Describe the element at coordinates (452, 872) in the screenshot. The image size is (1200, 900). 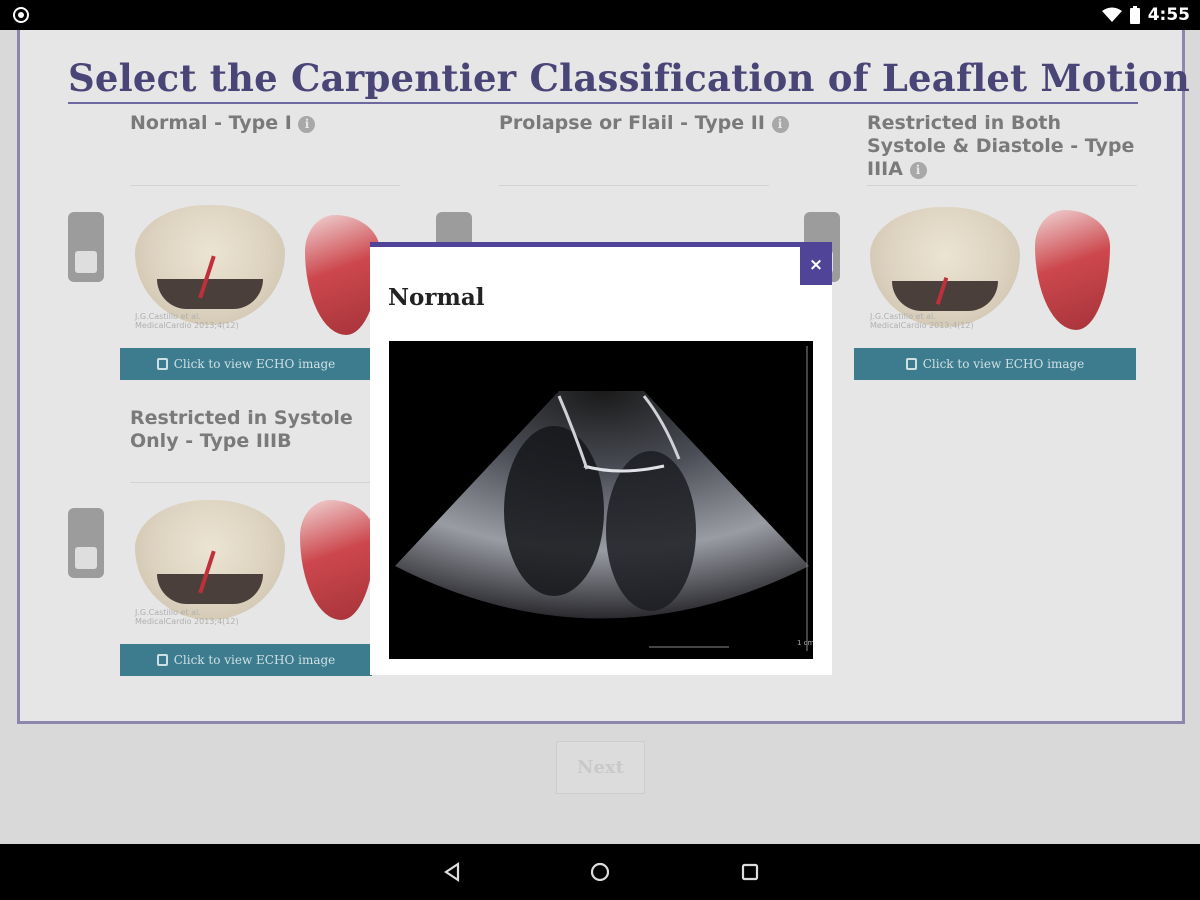
I see `back-icon` at that location.